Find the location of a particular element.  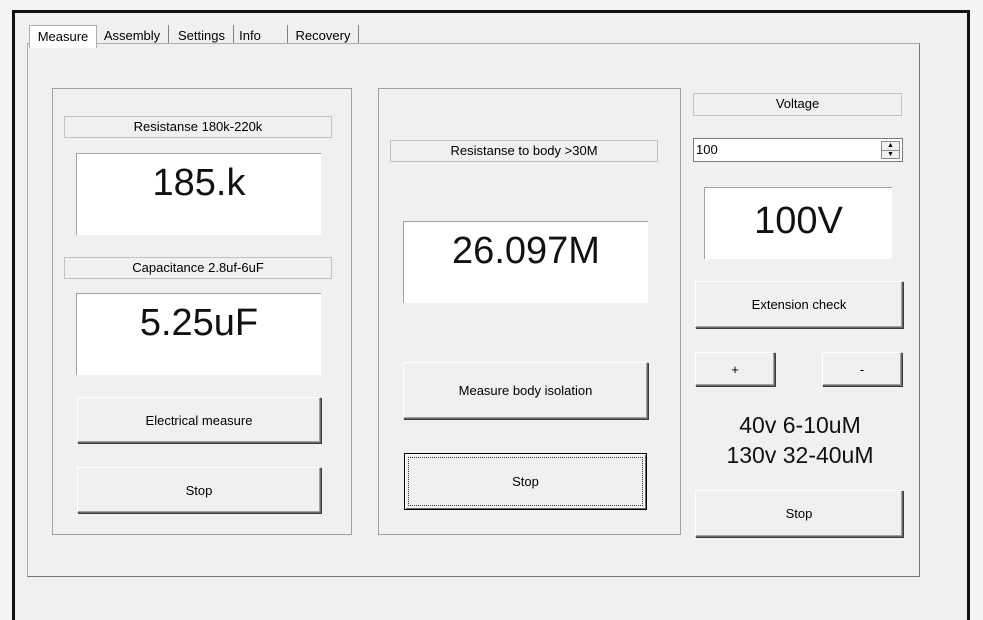

range-info-line-2: 130v 32-40uM is located at coordinates (800, 455).